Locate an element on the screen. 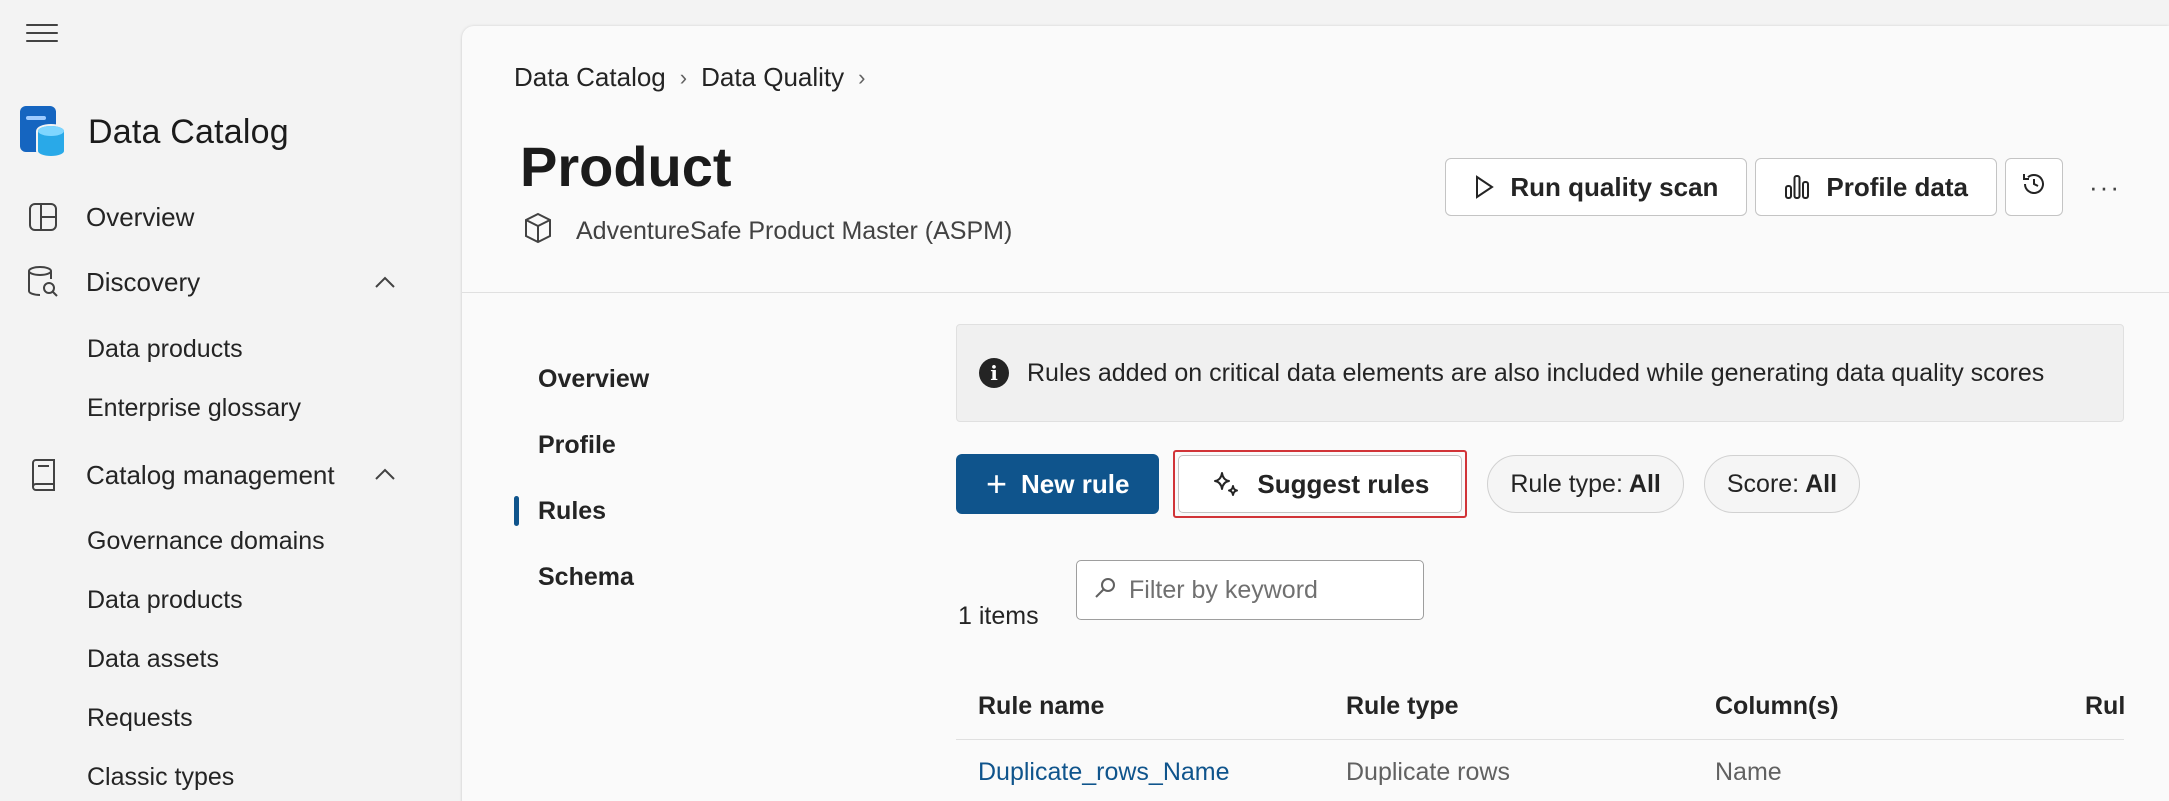 The height and width of the screenshot is (801, 2169). header-divider is located at coordinates (1315, 292).